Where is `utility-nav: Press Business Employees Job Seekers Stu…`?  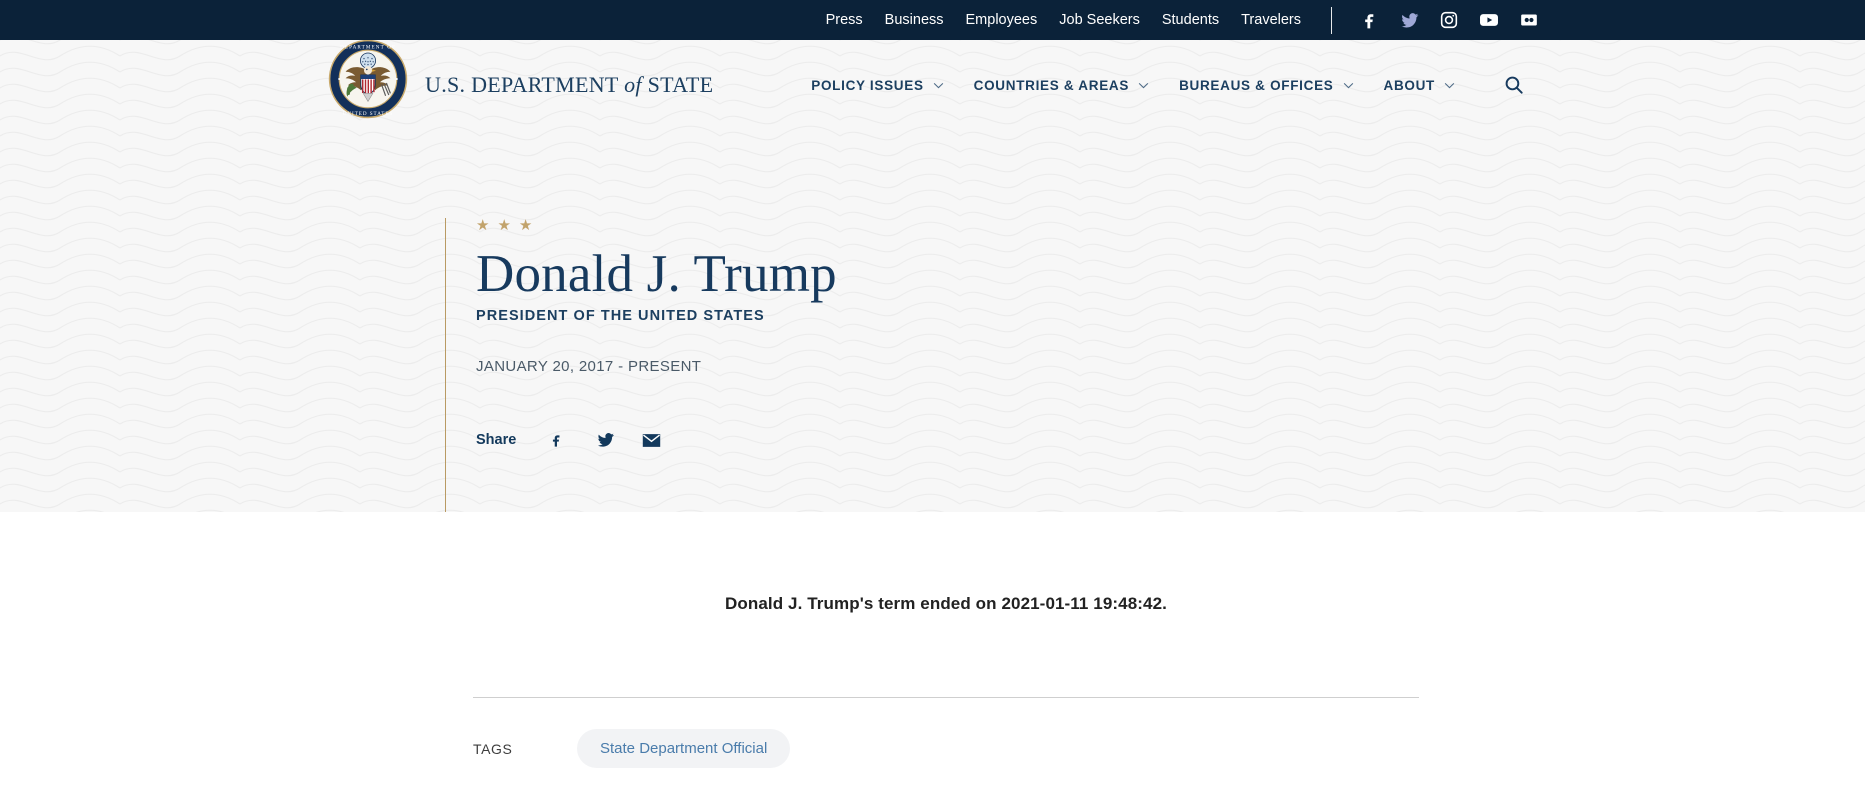 utility-nav: Press Business Employees Job Seekers Stu… is located at coordinates (1063, 20).